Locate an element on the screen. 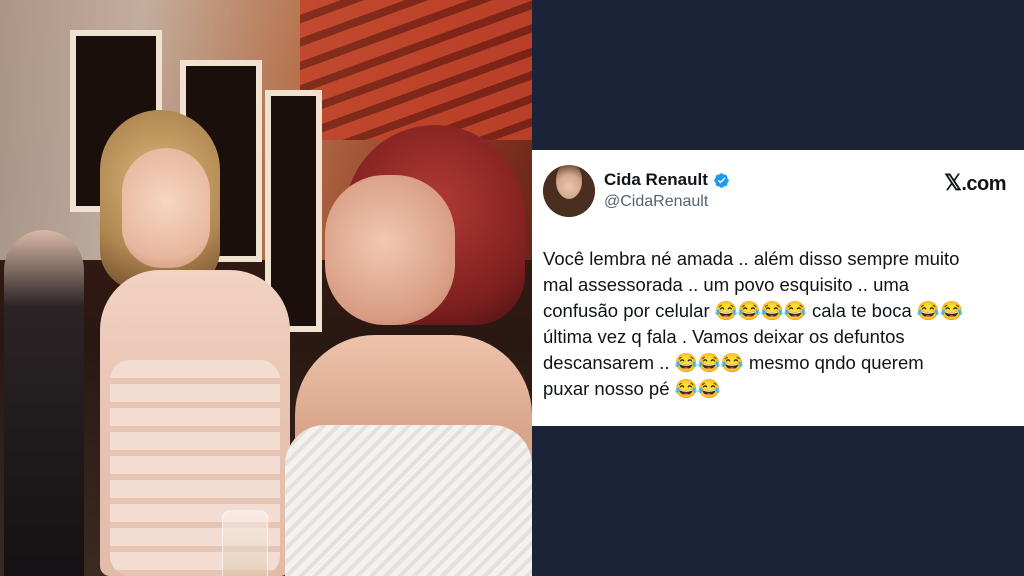 The height and width of the screenshot is (576, 1024). verified-badge-icon is located at coordinates (721, 180).